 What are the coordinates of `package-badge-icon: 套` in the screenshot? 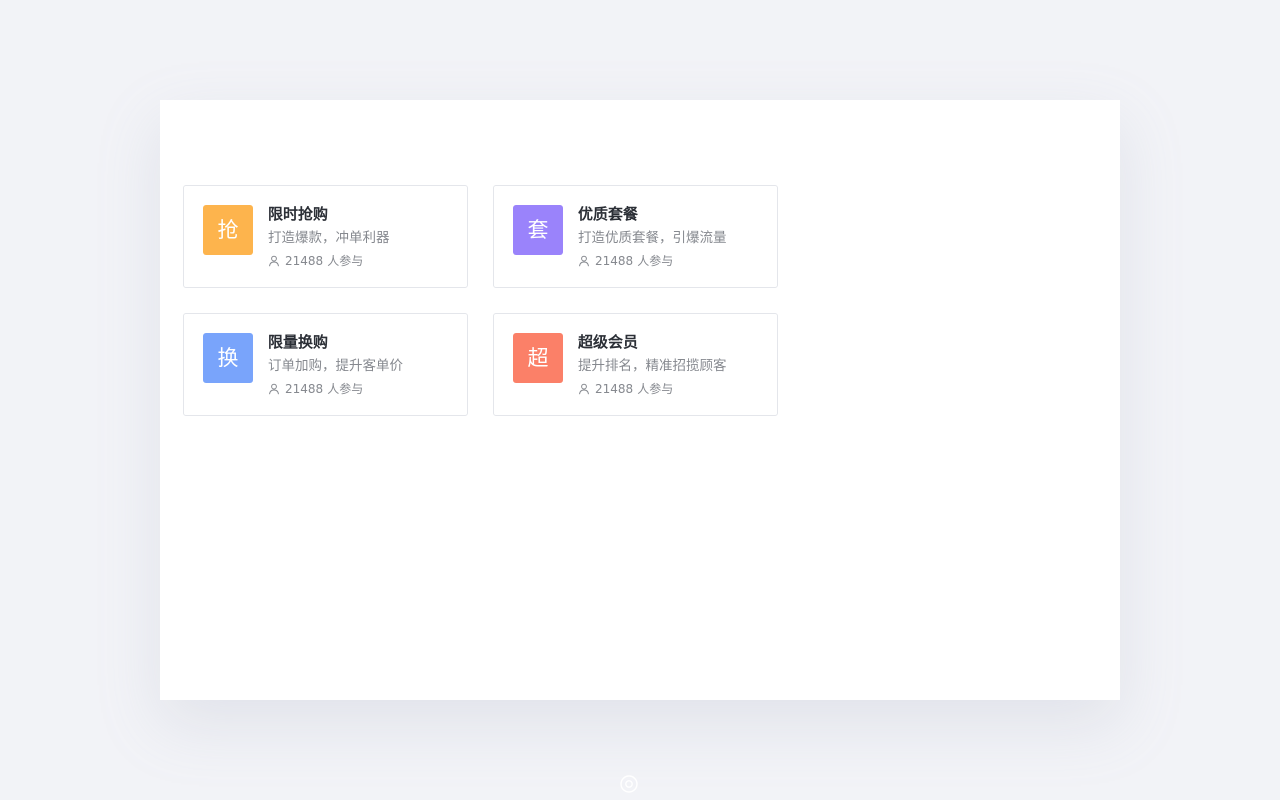 It's located at (538, 230).